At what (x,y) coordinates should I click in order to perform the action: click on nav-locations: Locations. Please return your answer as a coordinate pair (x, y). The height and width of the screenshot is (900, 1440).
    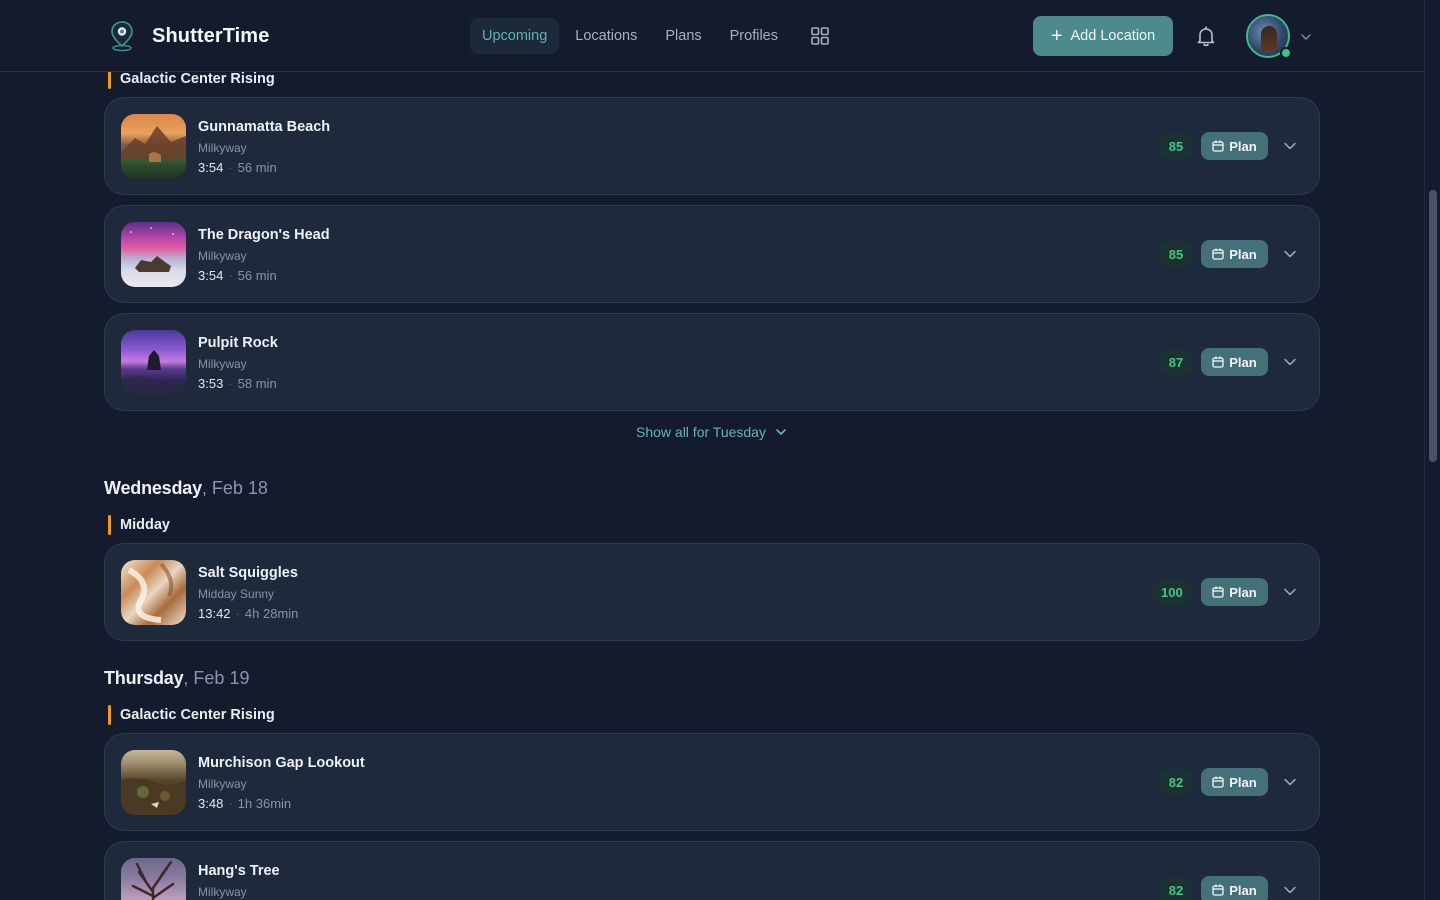
    Looking at the image, I should click on (606, 36).